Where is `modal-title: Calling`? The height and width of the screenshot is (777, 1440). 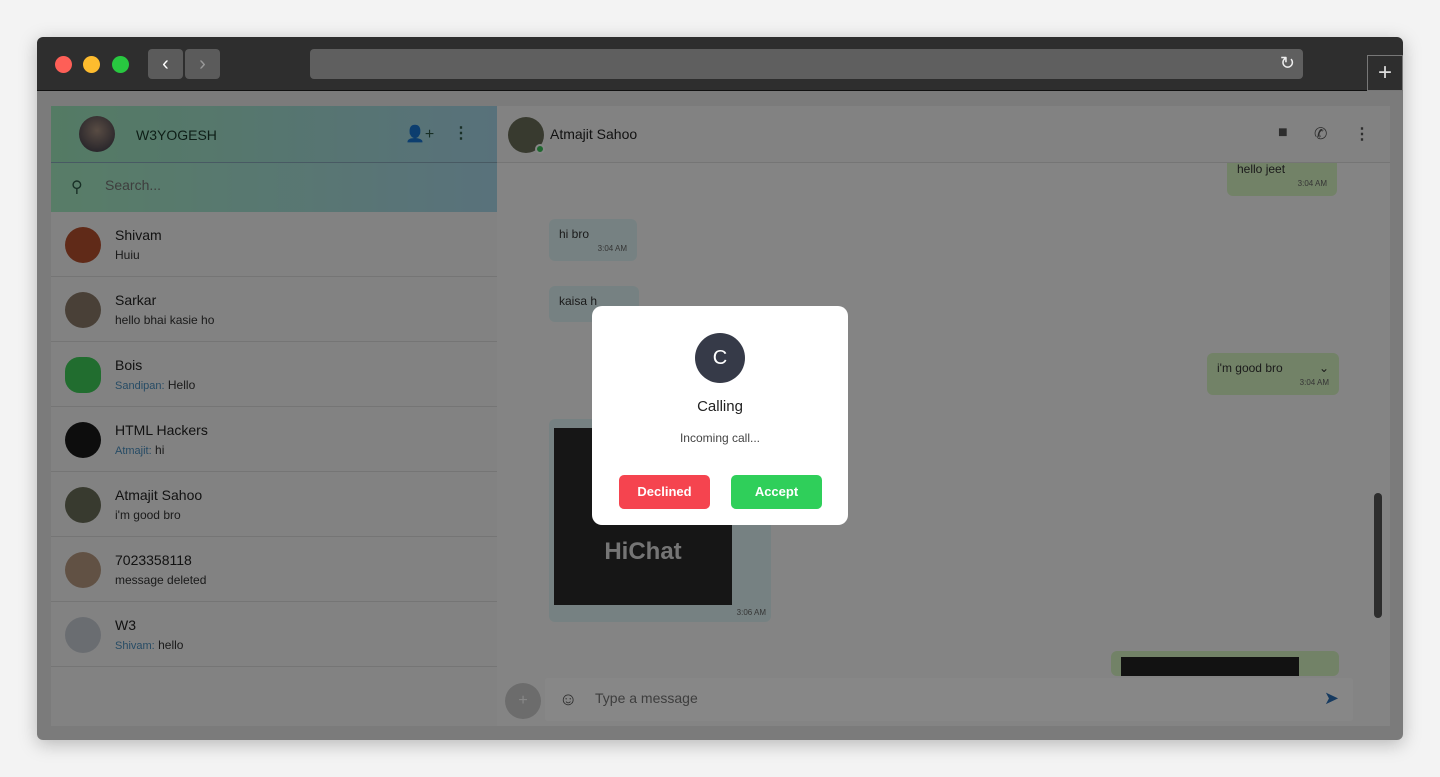
modal-title: Calling is located at coordinates (720, 406).